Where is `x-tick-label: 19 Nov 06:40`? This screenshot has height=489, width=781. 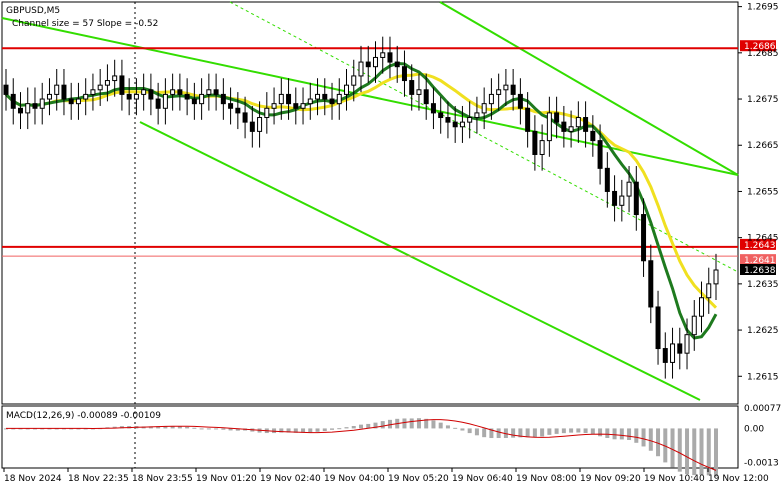 x-tick-label: 19 Nov 06:40 is located at coordinates (482, 479).